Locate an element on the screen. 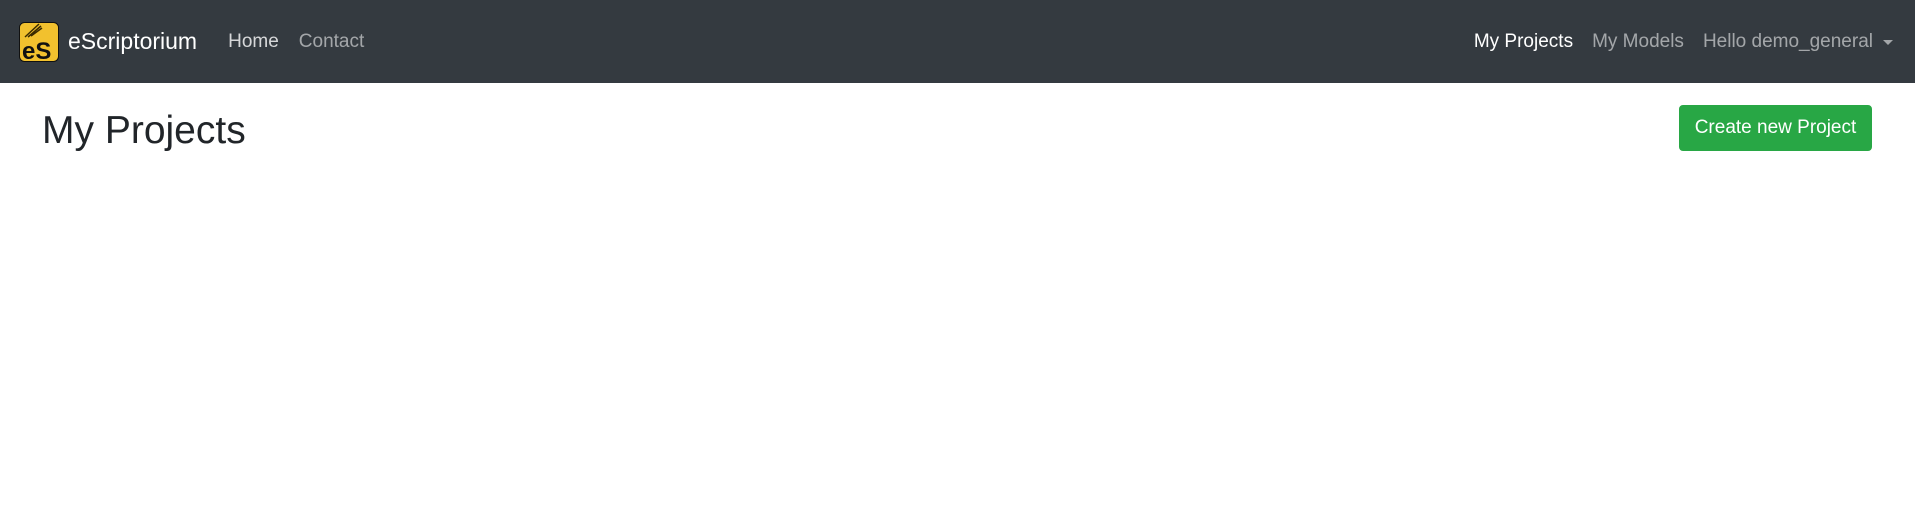 The width and height of the screenshot is (1915, 516). escriptorium-logo-icon: eS is located at coordinates (39, 41).